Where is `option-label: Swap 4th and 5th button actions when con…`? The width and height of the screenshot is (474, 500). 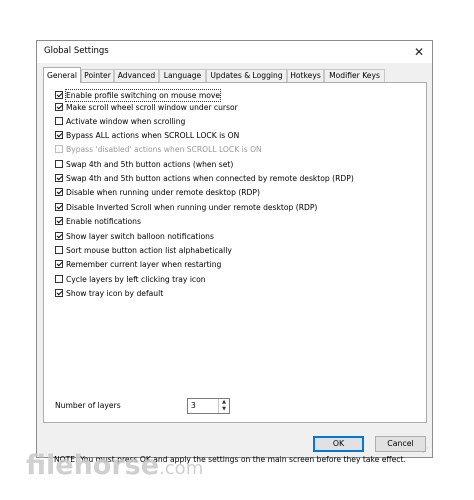 option-label: Swap 4th and 5th button actions when con… is located at coordinates (210, 178).